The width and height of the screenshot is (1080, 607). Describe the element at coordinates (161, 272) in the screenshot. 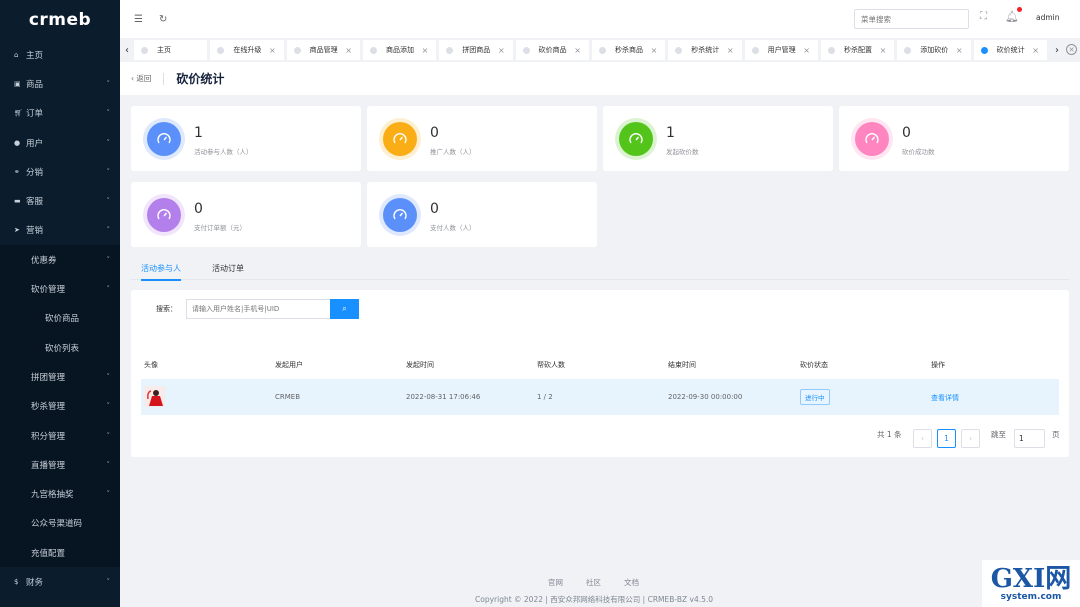

I see `tab-participants: 活动参与人` at that location.